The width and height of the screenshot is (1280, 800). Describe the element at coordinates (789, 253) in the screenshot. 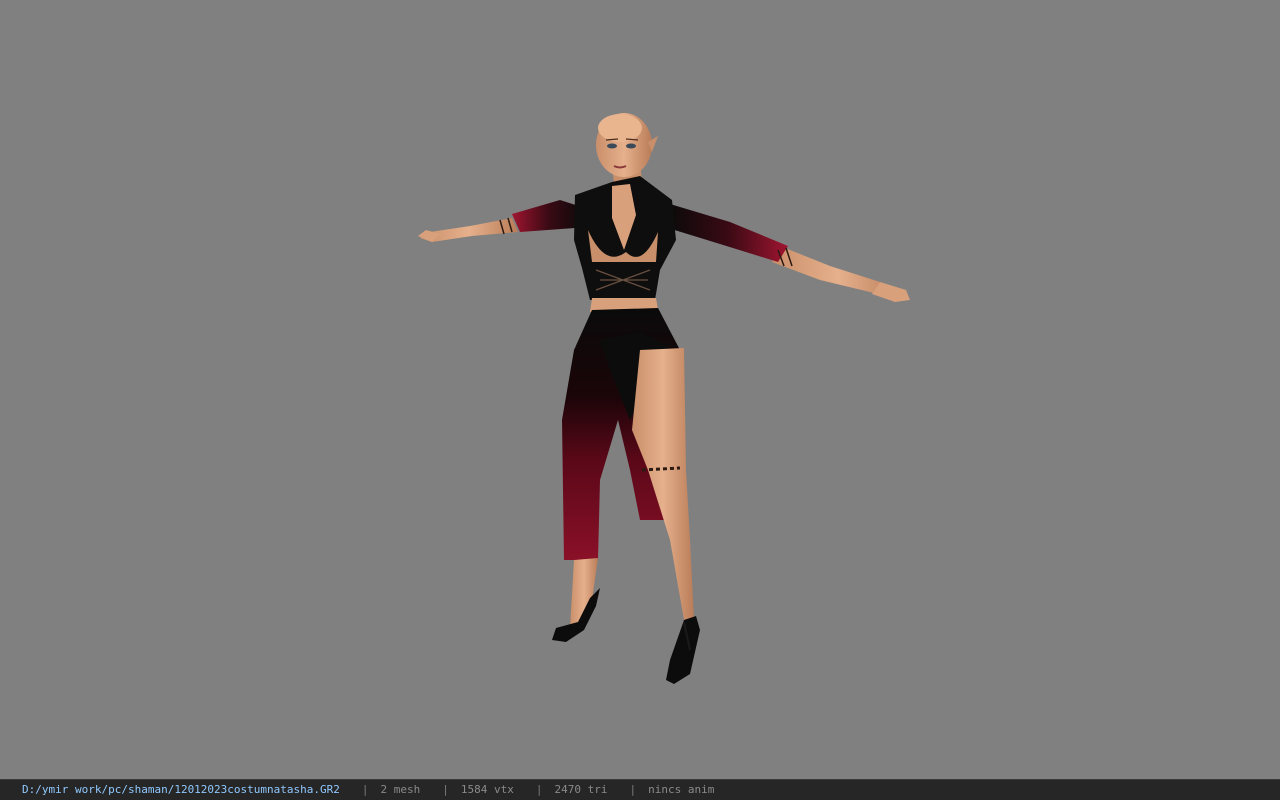

I see `right-arm` at that location.